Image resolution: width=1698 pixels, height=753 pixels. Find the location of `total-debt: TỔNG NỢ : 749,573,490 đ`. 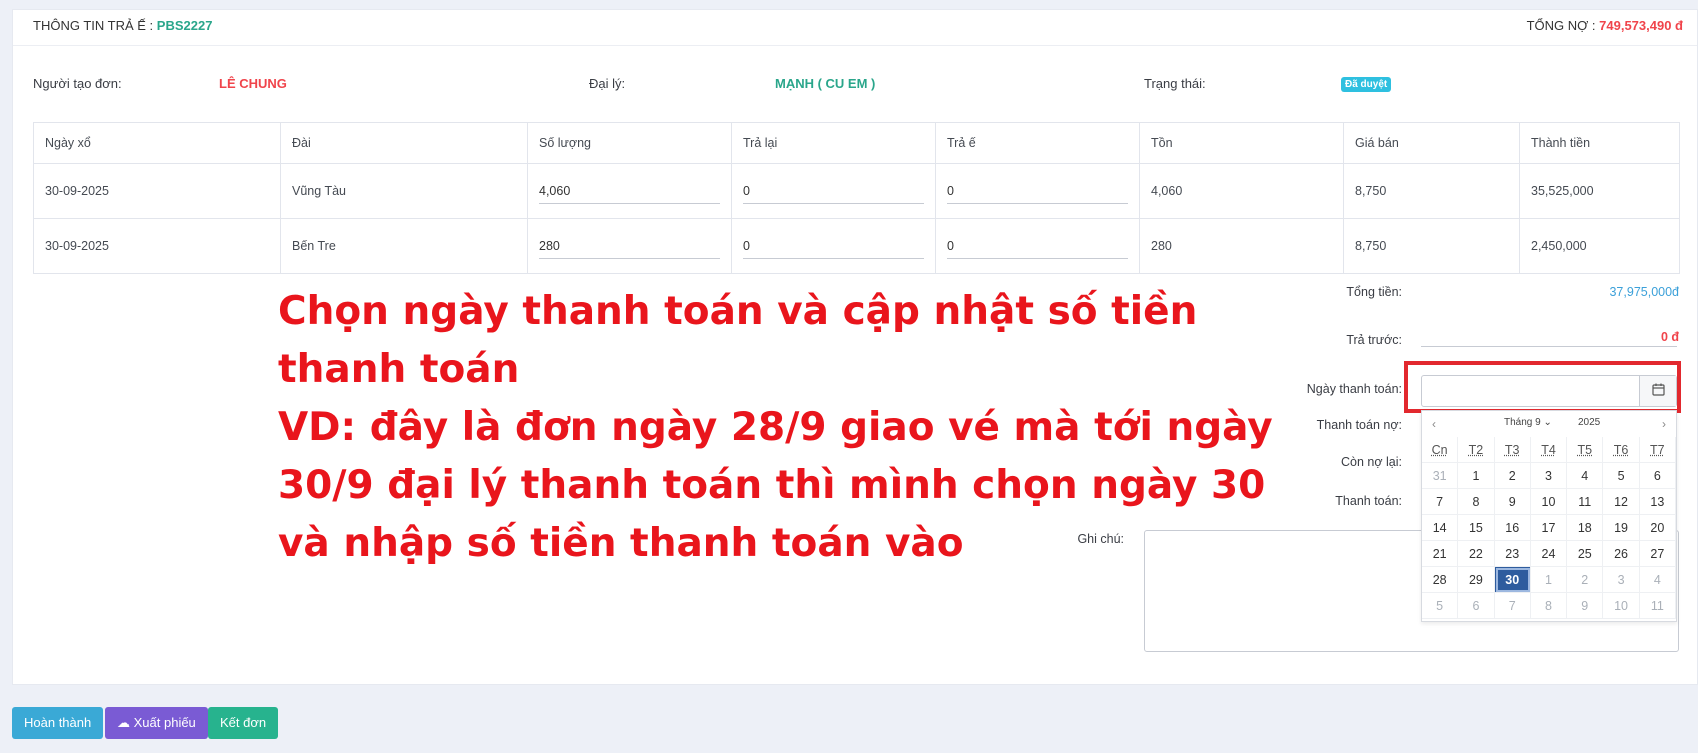

total-debt: TỔNG NỢ : 749,573,490 đ is located at coordinates (1605, 25).